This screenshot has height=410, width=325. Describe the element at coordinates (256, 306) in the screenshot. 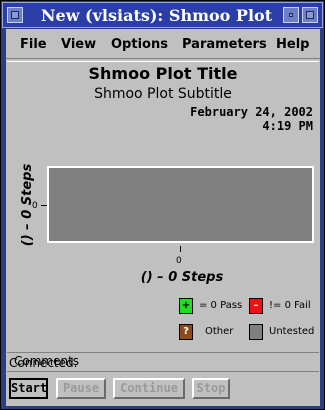

I see `fail-icon: –` at that location.